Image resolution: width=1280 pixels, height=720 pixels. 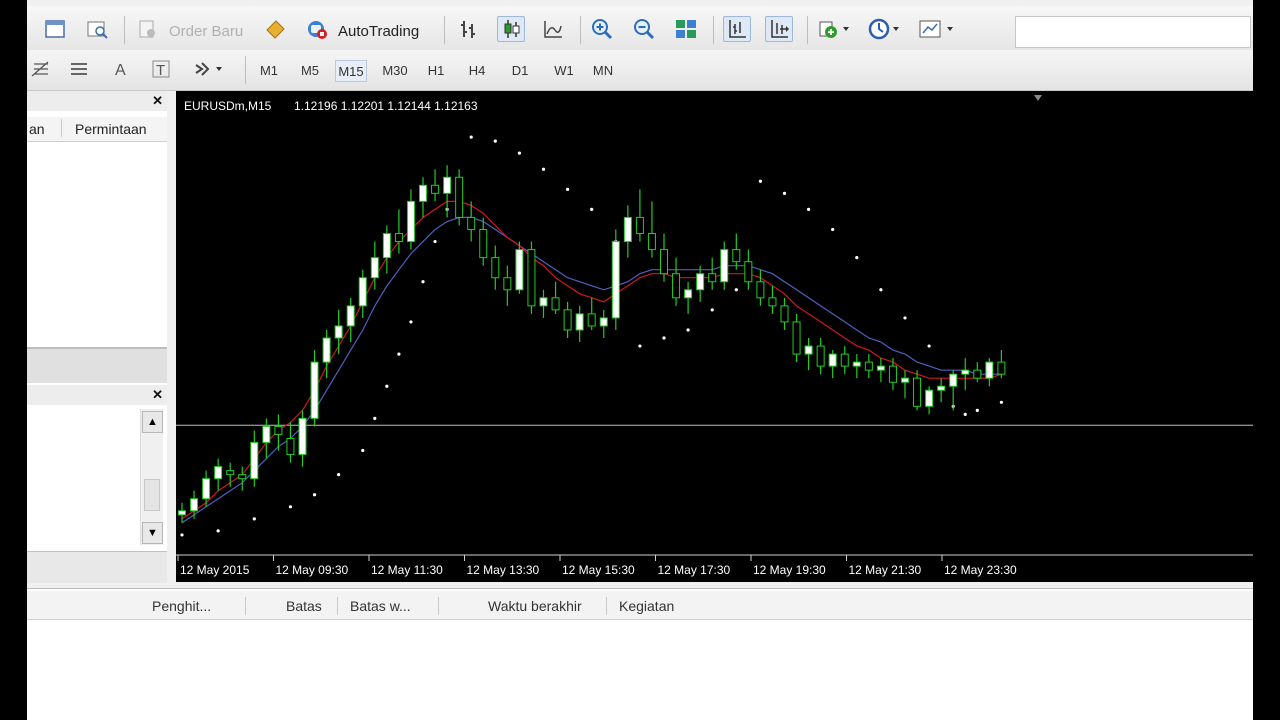 What do you see at coordinates (55, 29) in the screenshot?
I see `new-chart-icon` at bounding box center [55, 29].